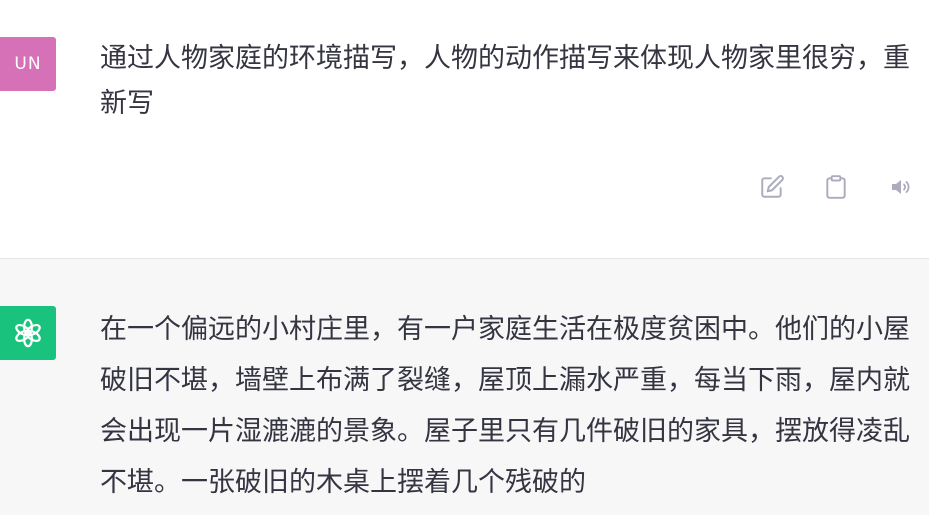 The width and height of the screenshot is (929, 515). I want to click on edit-icon, so click(772, 186).